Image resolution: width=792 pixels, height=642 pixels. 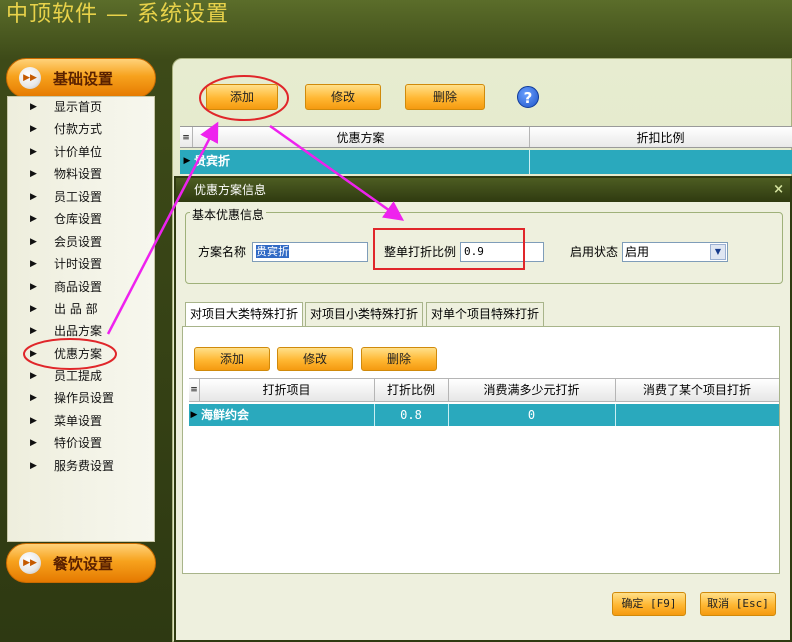 I want to click on status-label: 启用状态, so click(x=594, y=252).